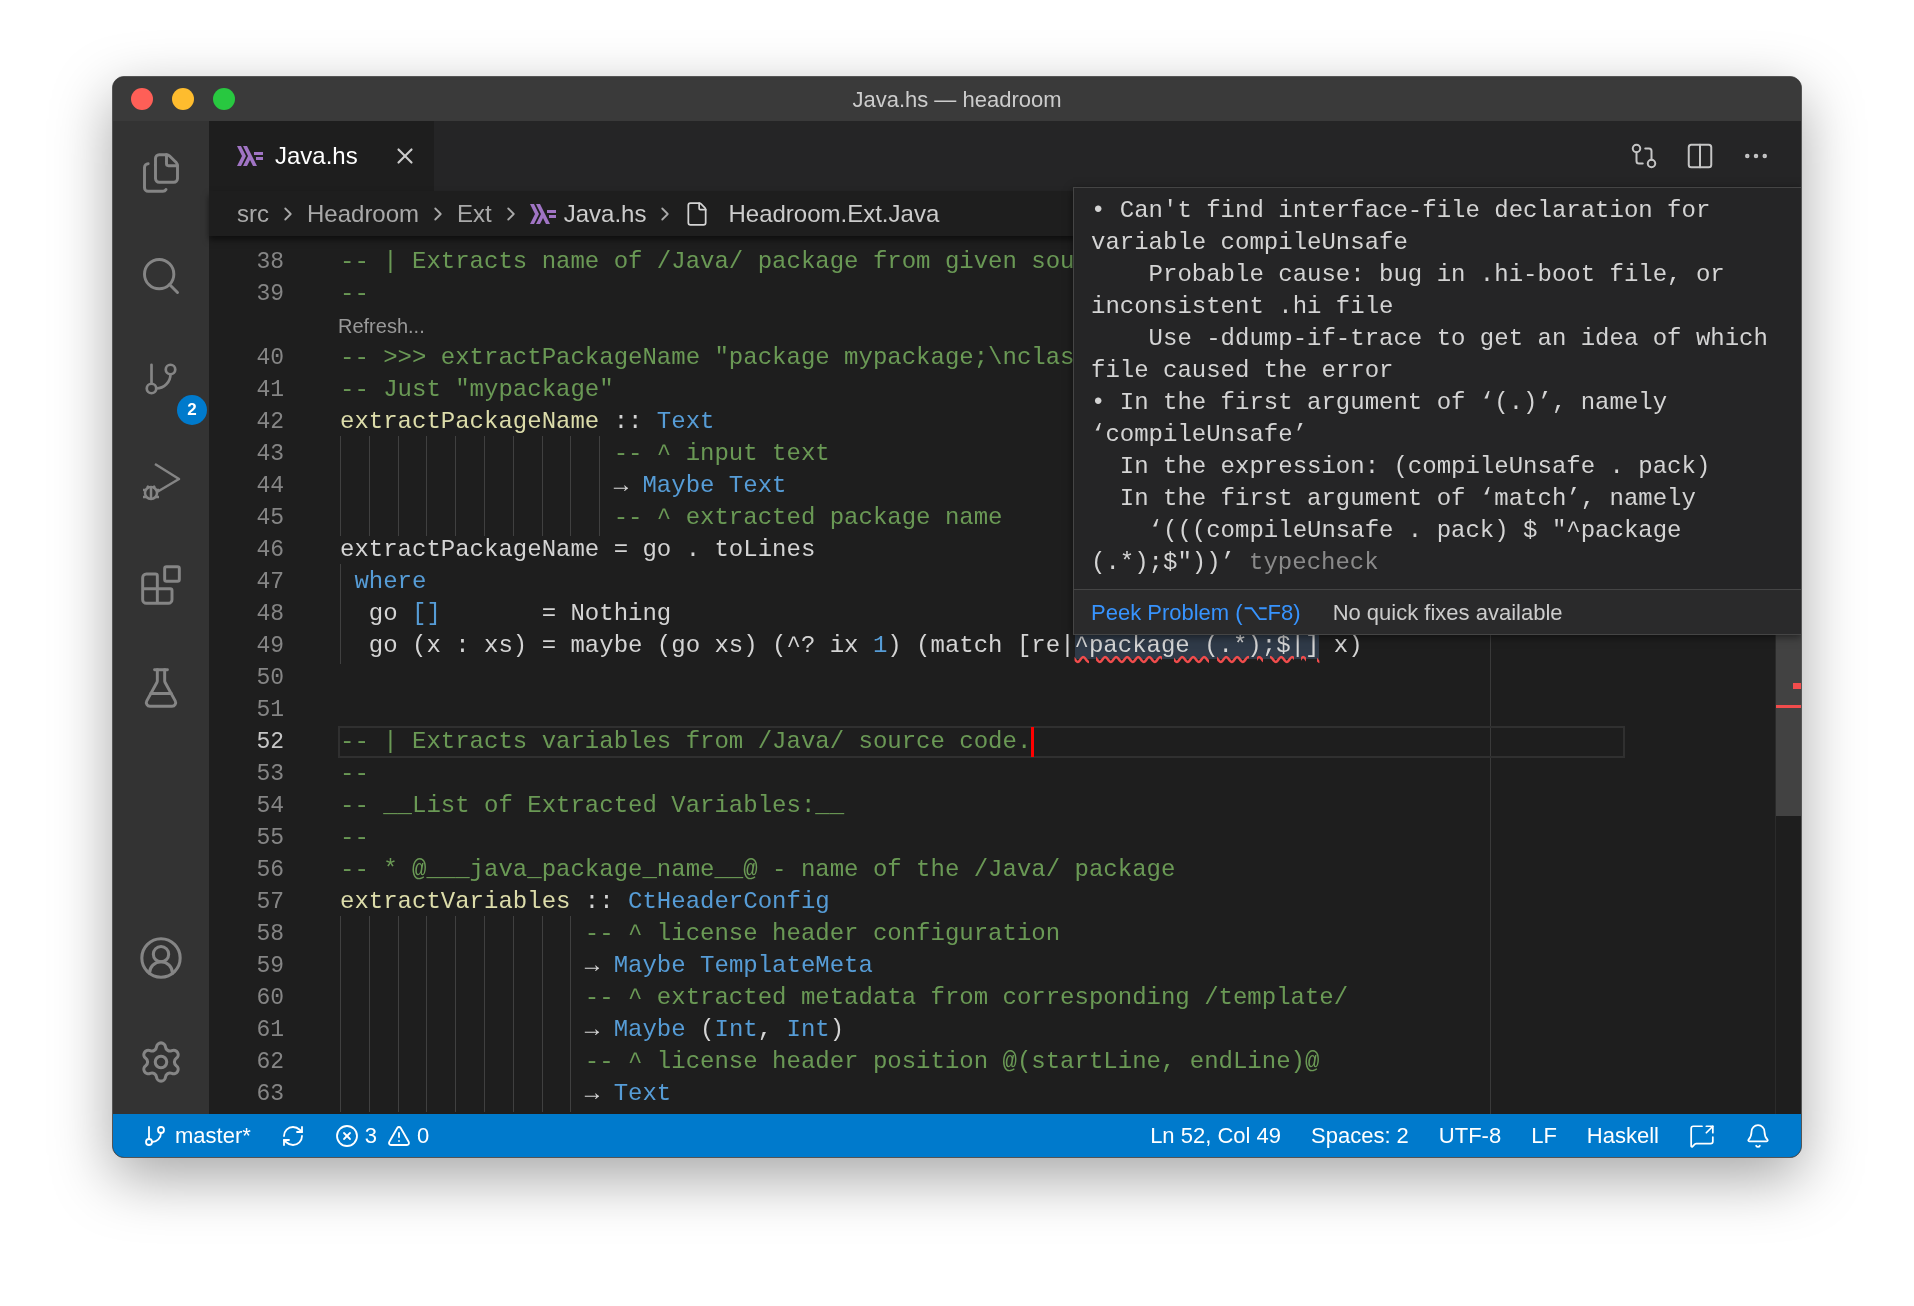 The width and height of the screenshot is (1914, 1306). Describe the element at coordinates (161, 958) in the screenshot. I see `account-icon` at that location.